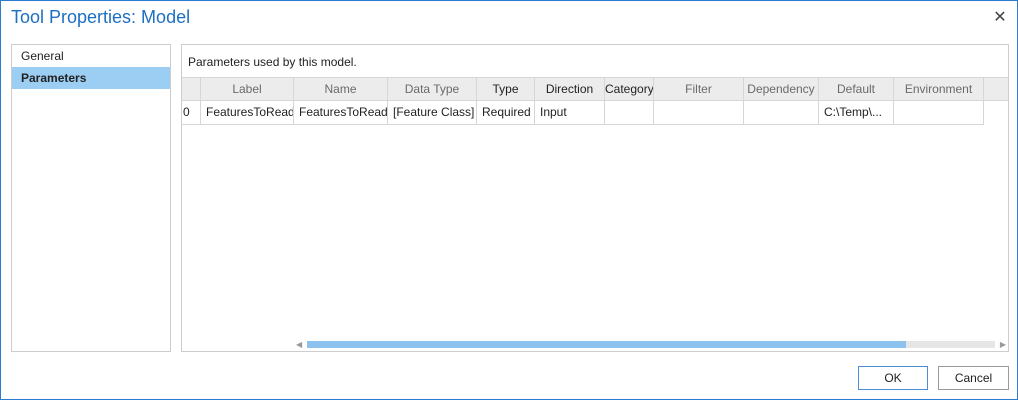 This screenshot has width=1018, height=400. I want to click on cancel-button: Cancel, so click(973, 378).